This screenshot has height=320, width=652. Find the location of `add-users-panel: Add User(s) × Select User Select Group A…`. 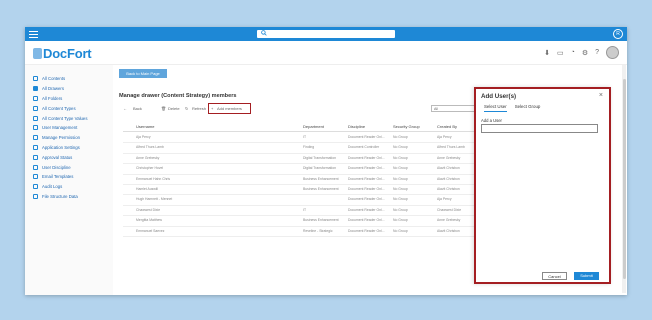

add-users-panel: Add User(s) × Select User Select Group A… is located at coordinates (542, 185).